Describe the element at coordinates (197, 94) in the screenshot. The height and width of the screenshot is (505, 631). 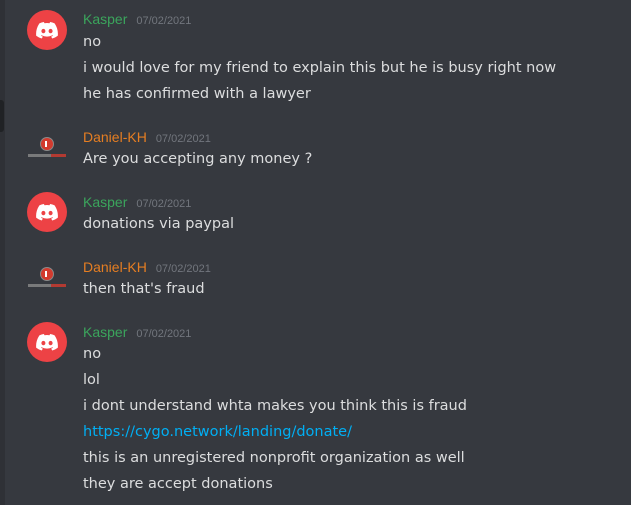
I see `message-line: he has confirmed with a lawyer` at that location.